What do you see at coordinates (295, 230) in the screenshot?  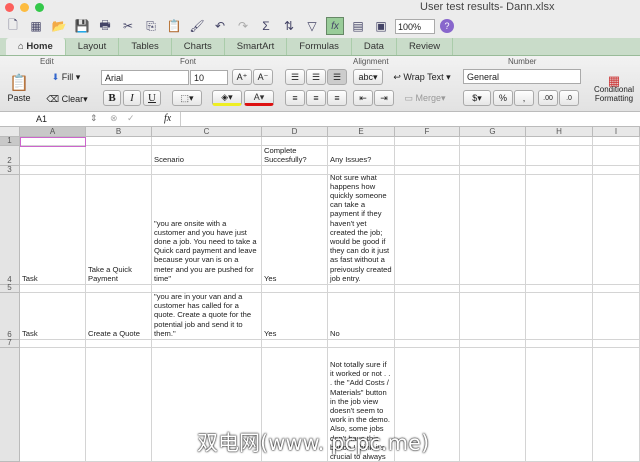 I see `cell-d4: Yes` at bounding box center [295, 230].